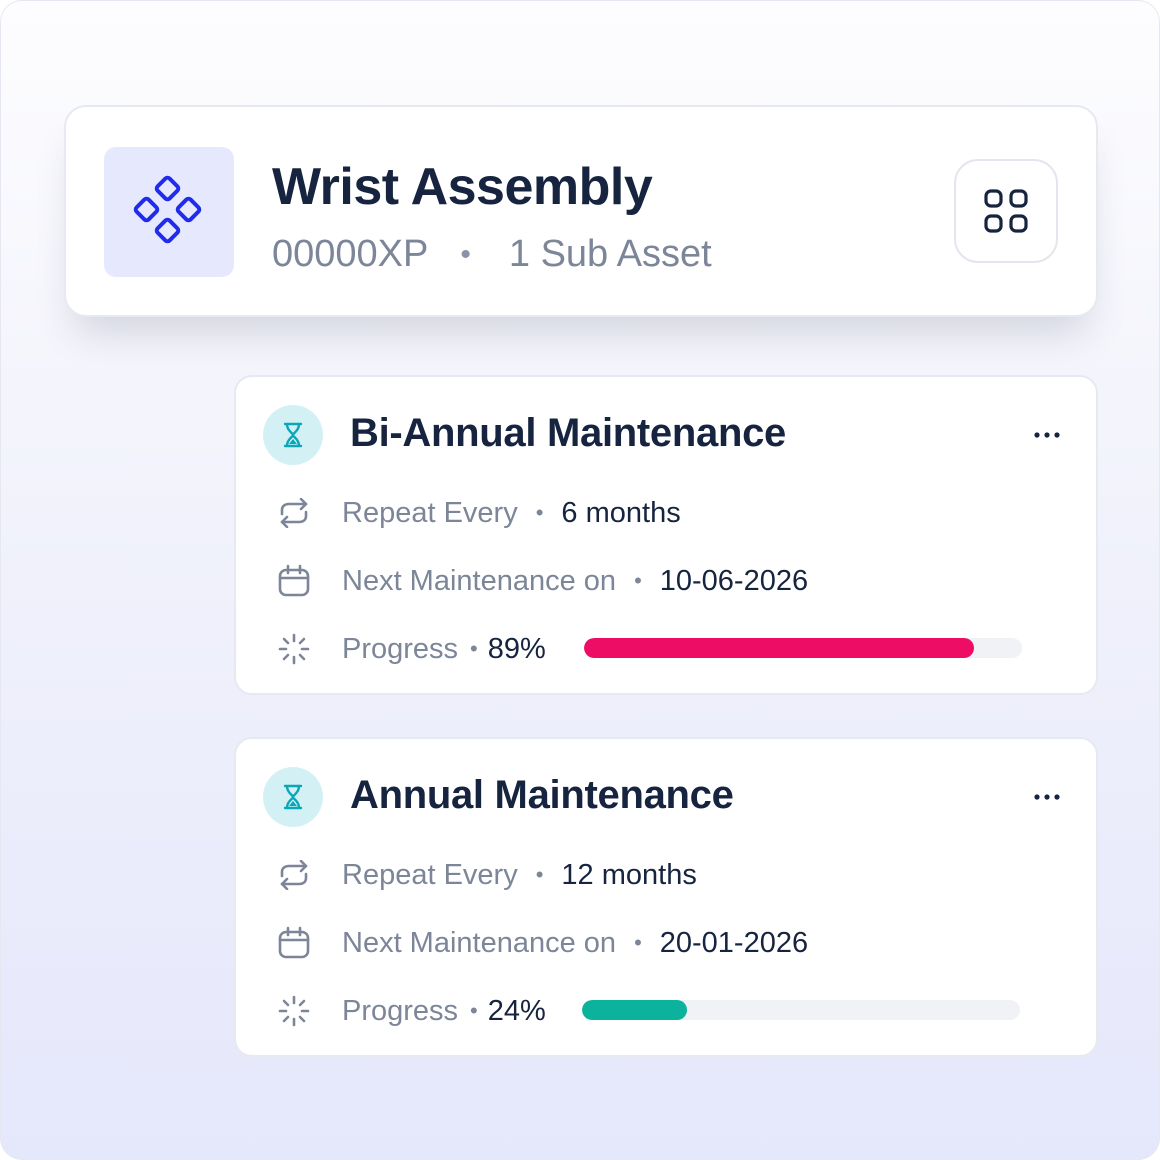  I want to click on grid-icon, so click(1006, 211).